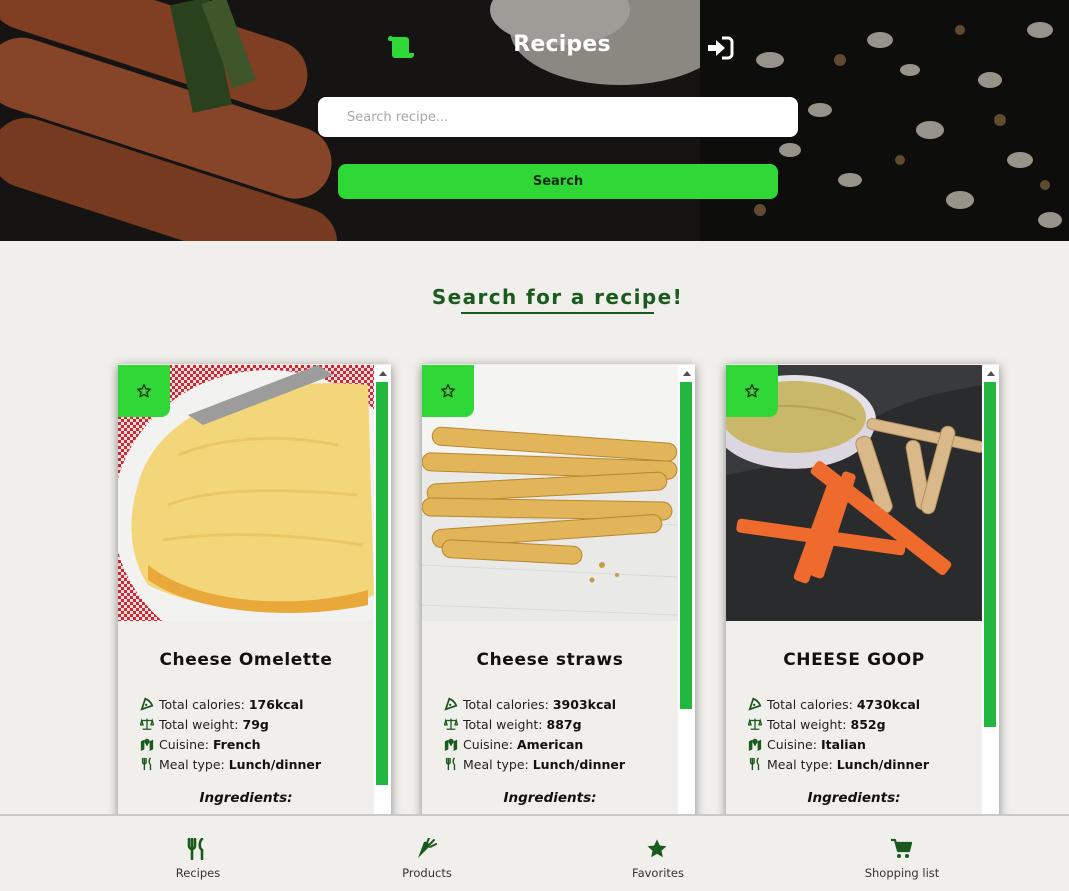  What do you see at coordinates (557, 313) in the screenshot?
I see `heading-underline` at bounding box center [557, 313].